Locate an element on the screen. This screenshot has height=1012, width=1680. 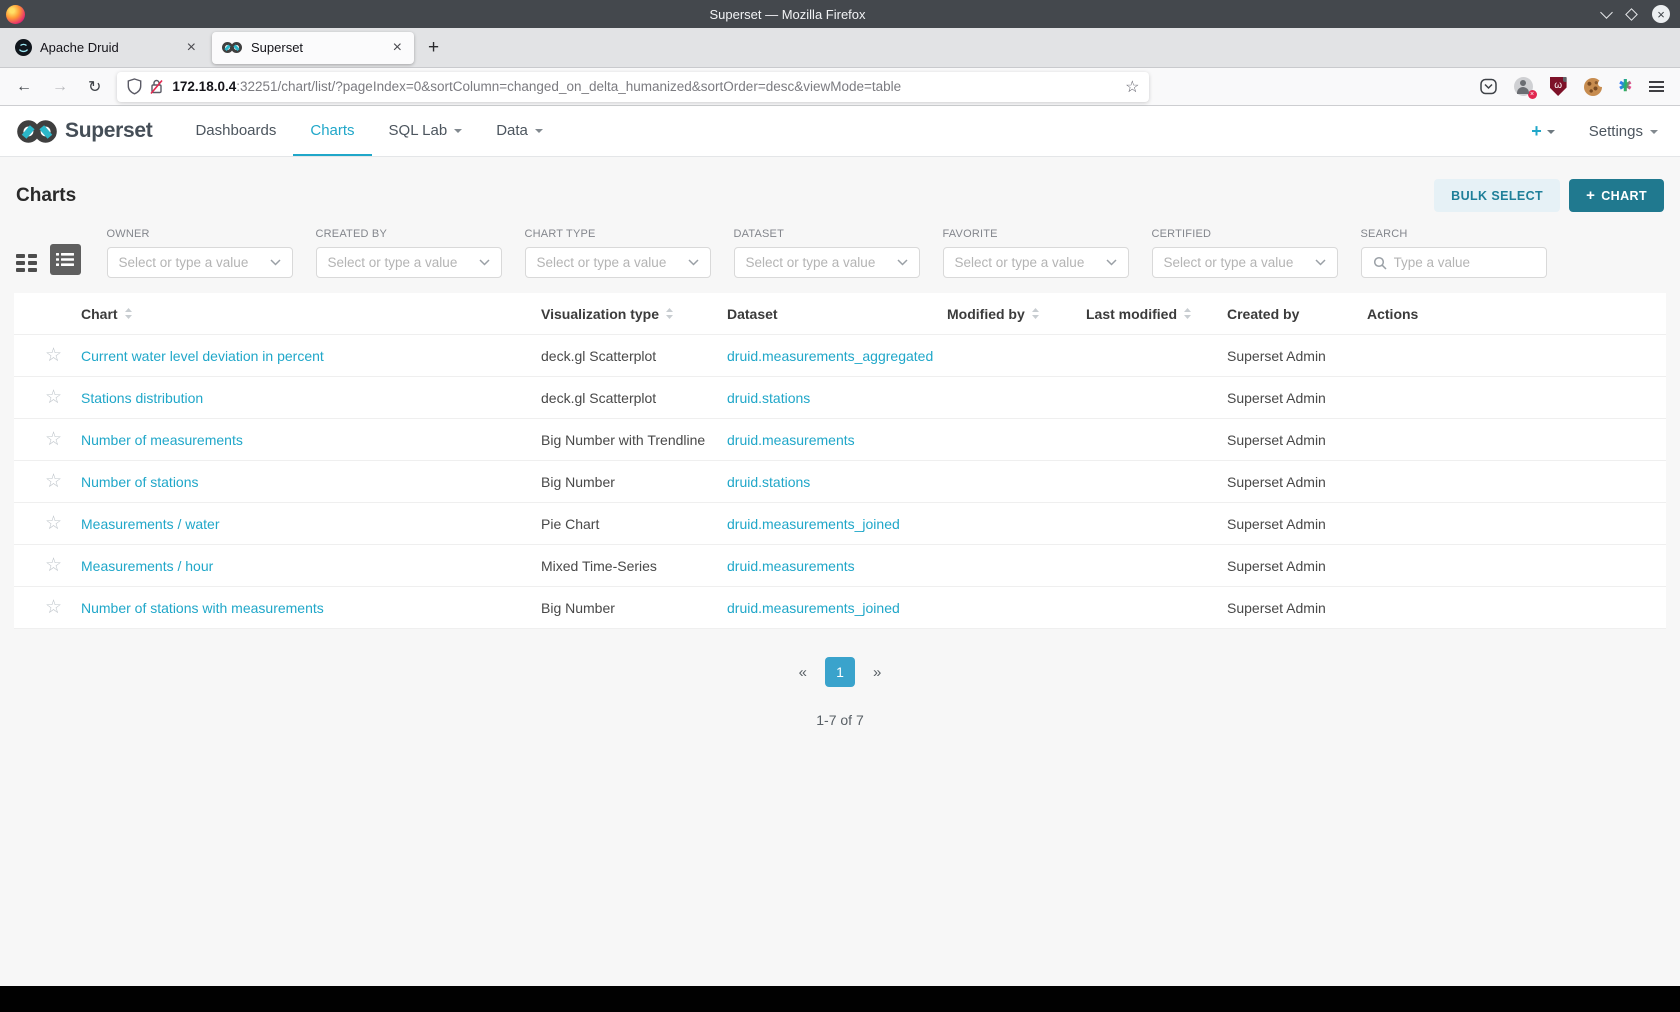
dataset-link: druid.measurements_aggregated is located at coordinates (830, 356).